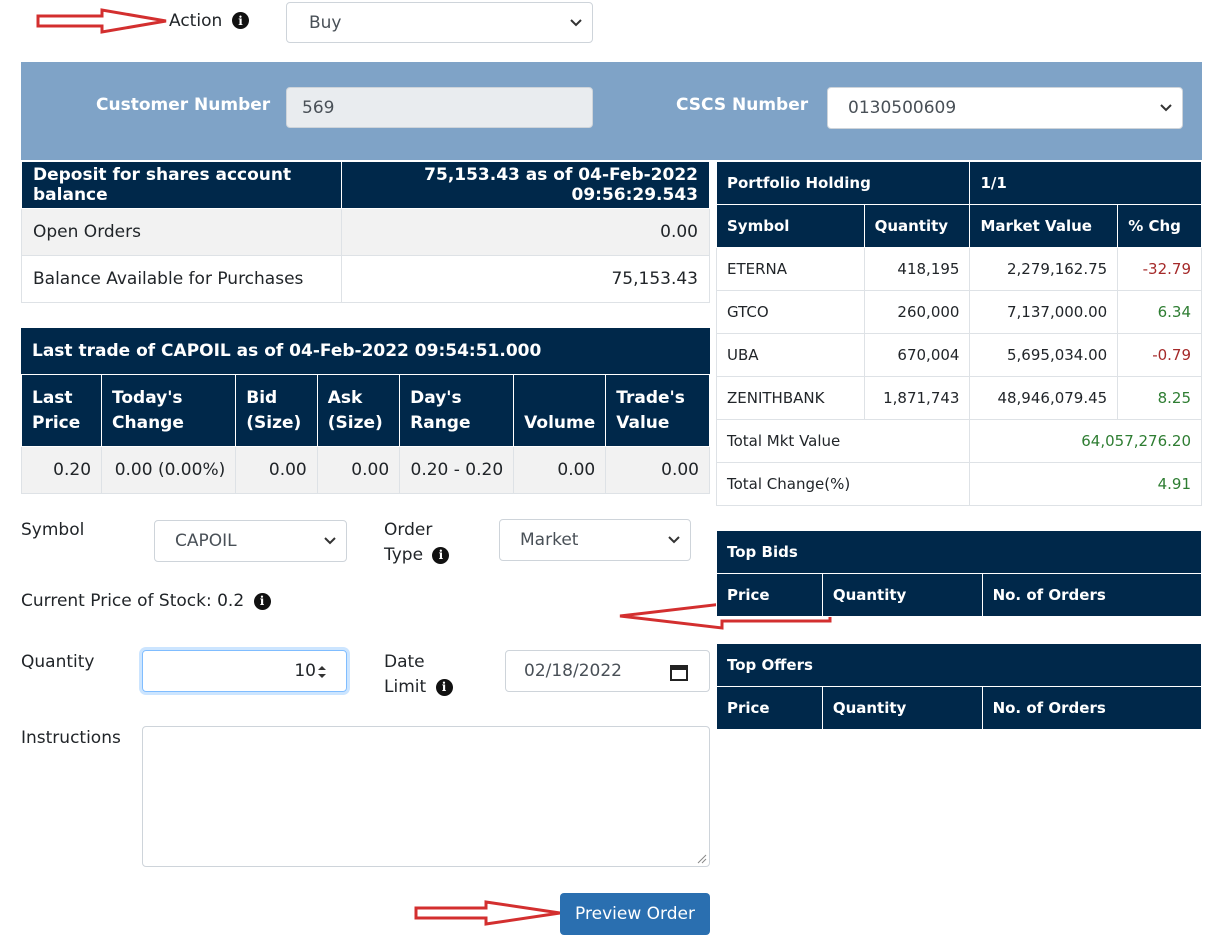  Describe the element at coordinates (1044, 355) in the screenshot. I see `market-value-cell: 5,695,034.00` at that location.